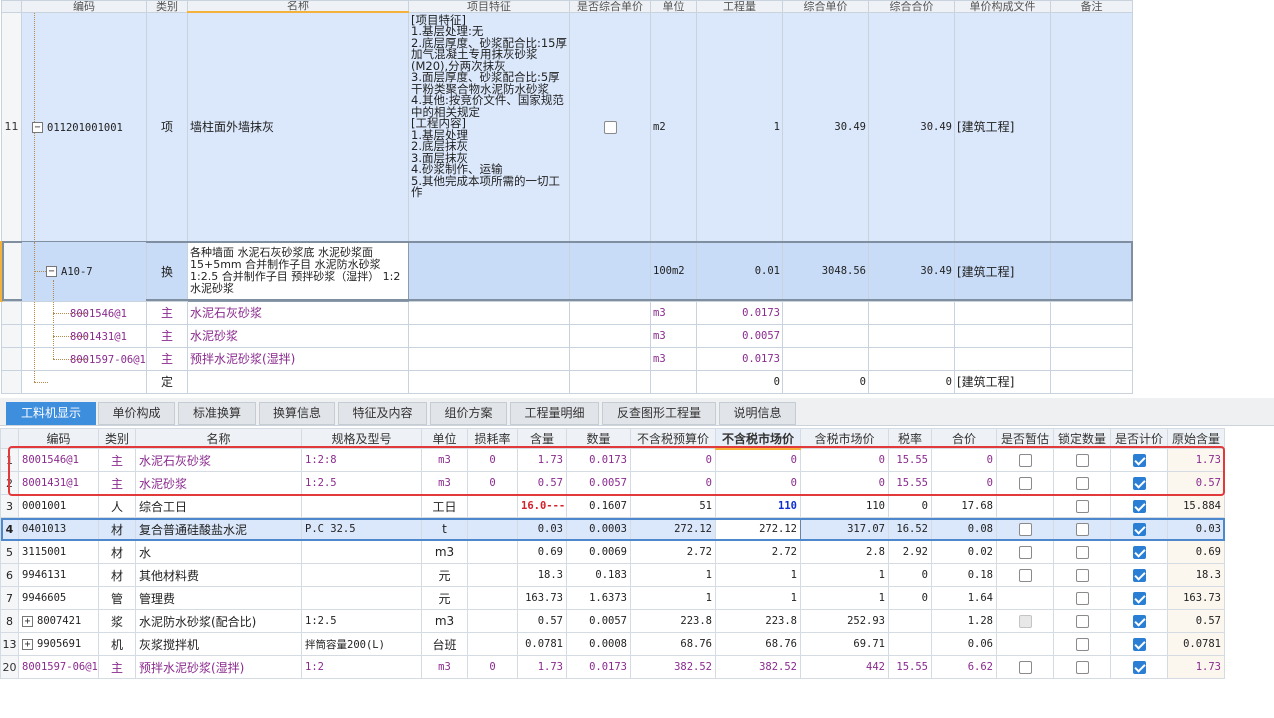  What do you see at coordinates (542, 483) in the screenshot?
I see `material-content: 0.57` at bounding box center [542, 483].